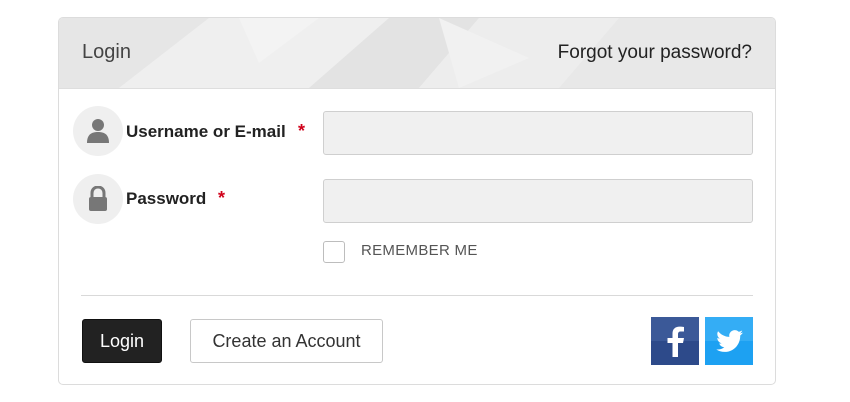 The width and height of the screenshot is (850, 402). I want to click on twitter-button, so click(729, 341).